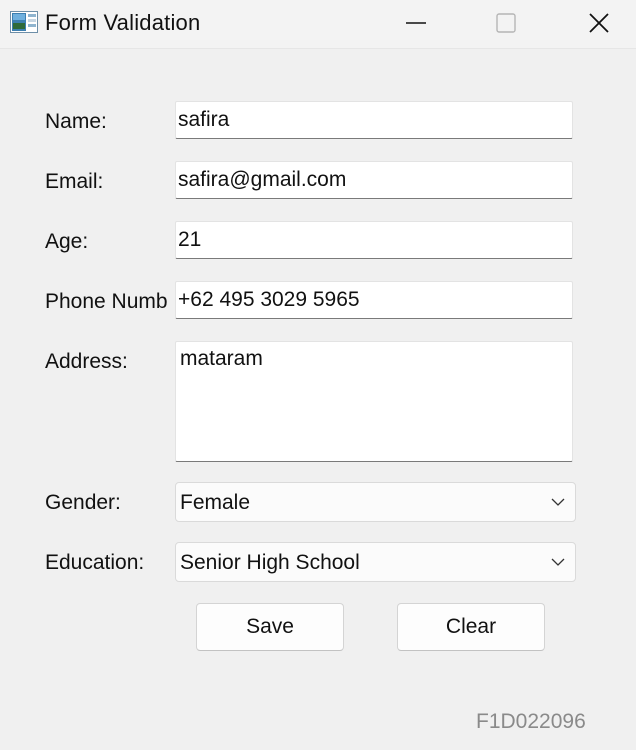 This screenshot has height=750, width=636. Describe the element at coordinates (86, 361) in the screenshot. I see `address-label: Address:` at that location.